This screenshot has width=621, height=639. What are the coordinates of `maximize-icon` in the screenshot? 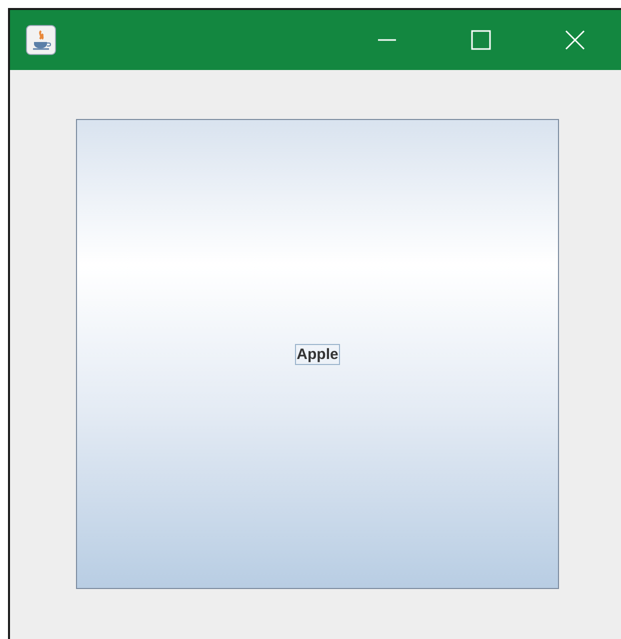 It's located at (481, 40).